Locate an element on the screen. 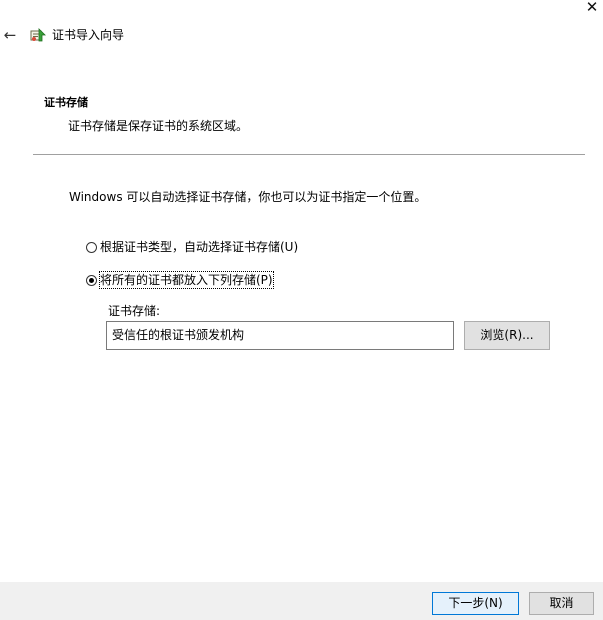  radio-button-unchecked is located at coordinates (91, 247).